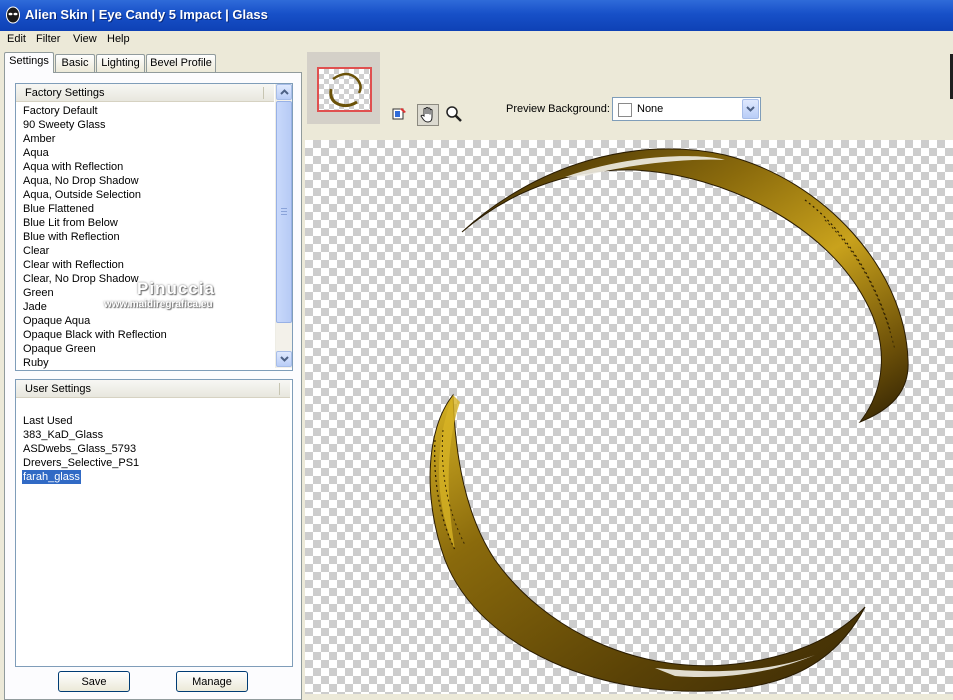 Image resolution: width=953 pixels, height=700 pixels. I want to click on list-item: Clear with Reflection, so click(95, 265).